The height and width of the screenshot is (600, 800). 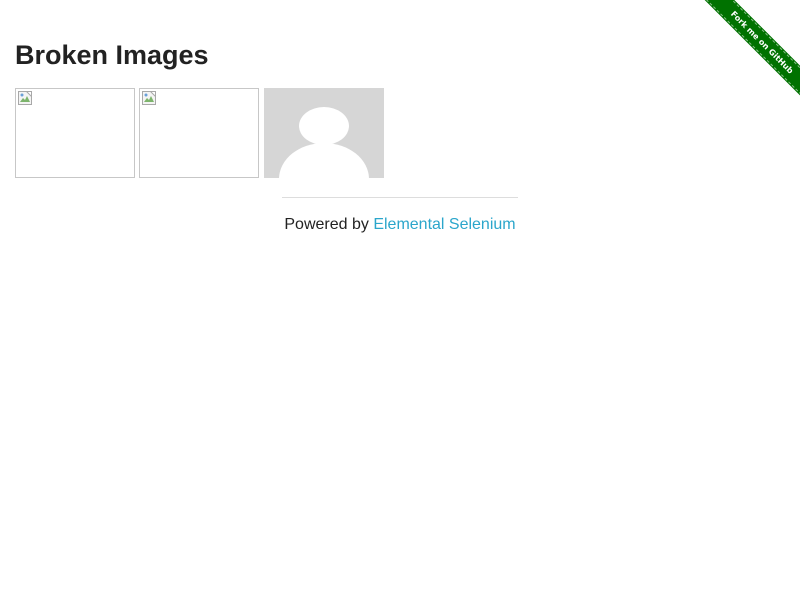 I want to click on footer-prefix: Powered by, so click(x=329, y=224).